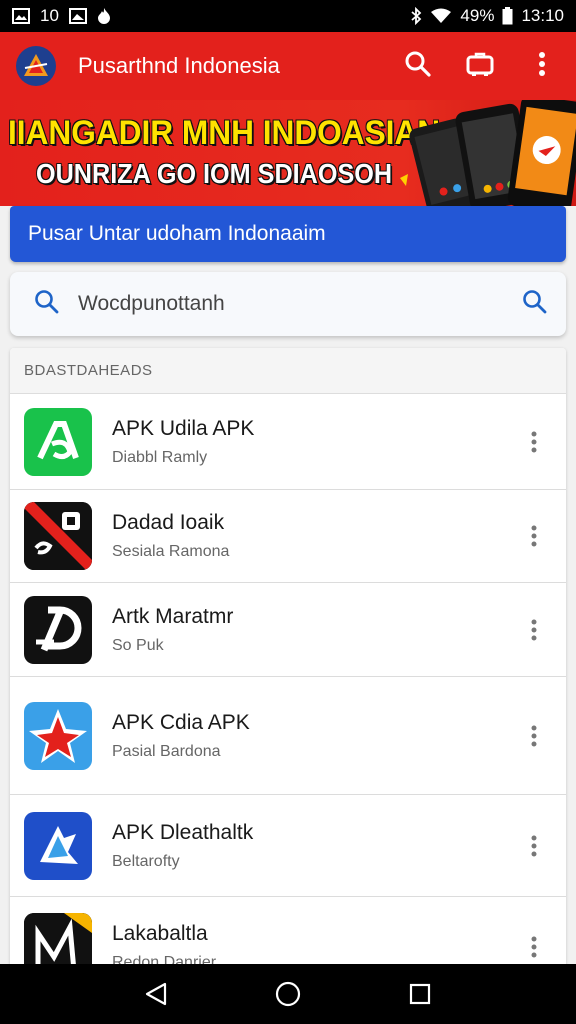 Image resolution: width=576 pixels, height=1024 pixels. Describe the element at coordinates (171, 551) in the screenshot. I see `app-subtitle: Sesiala Ramona` at that location.